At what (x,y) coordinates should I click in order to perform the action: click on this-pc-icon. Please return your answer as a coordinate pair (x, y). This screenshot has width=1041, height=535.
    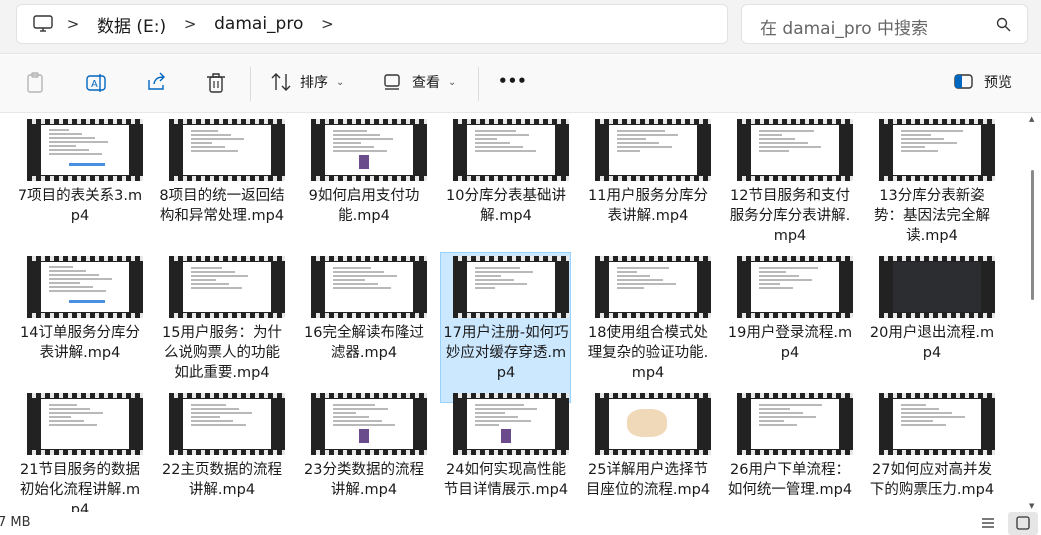
    Looking at the image, I should click on (43, 24).